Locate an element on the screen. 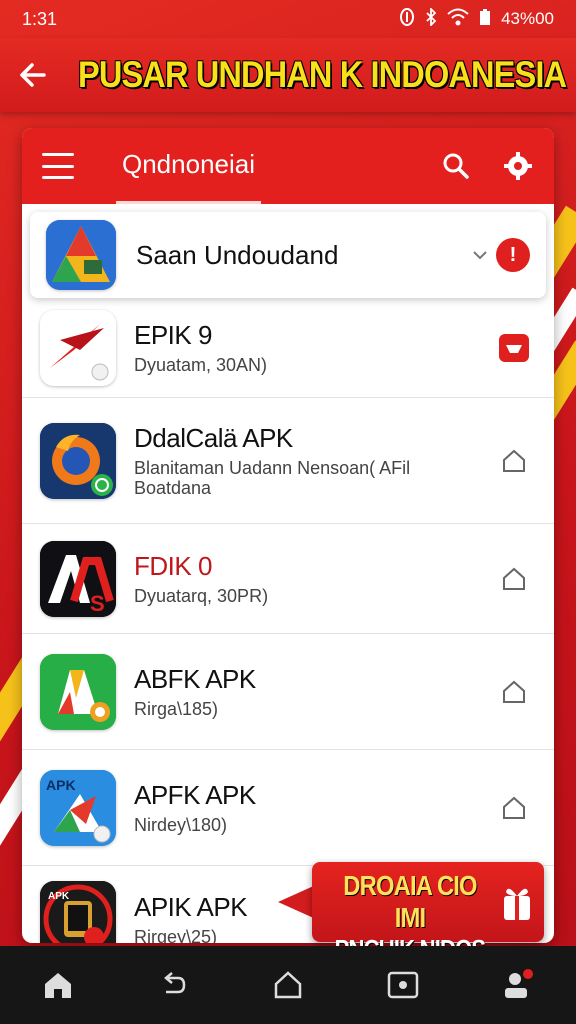  nav-bar is located at coordinates (288, 985).